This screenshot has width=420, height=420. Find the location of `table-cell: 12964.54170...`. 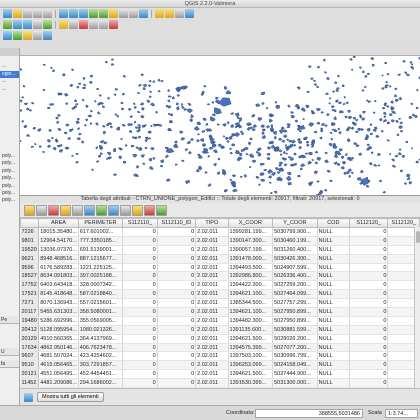

table-cell: 12964.54170... is located at coordinates (58, 241).